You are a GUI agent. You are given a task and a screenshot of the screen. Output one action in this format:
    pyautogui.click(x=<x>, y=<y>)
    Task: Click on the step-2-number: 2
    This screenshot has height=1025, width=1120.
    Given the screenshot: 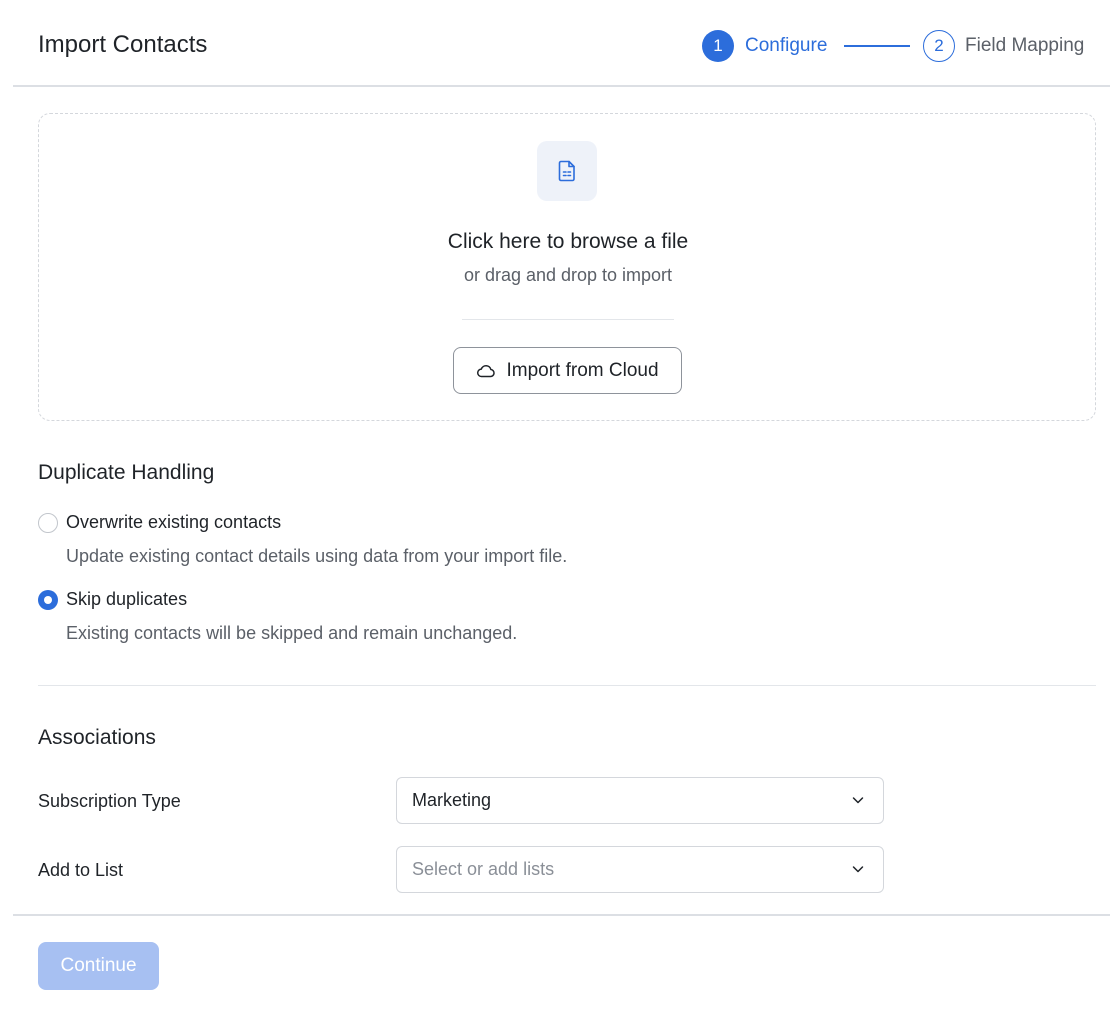 What is the action you would take?
    pyautogui.click(x=939, y=46)
    